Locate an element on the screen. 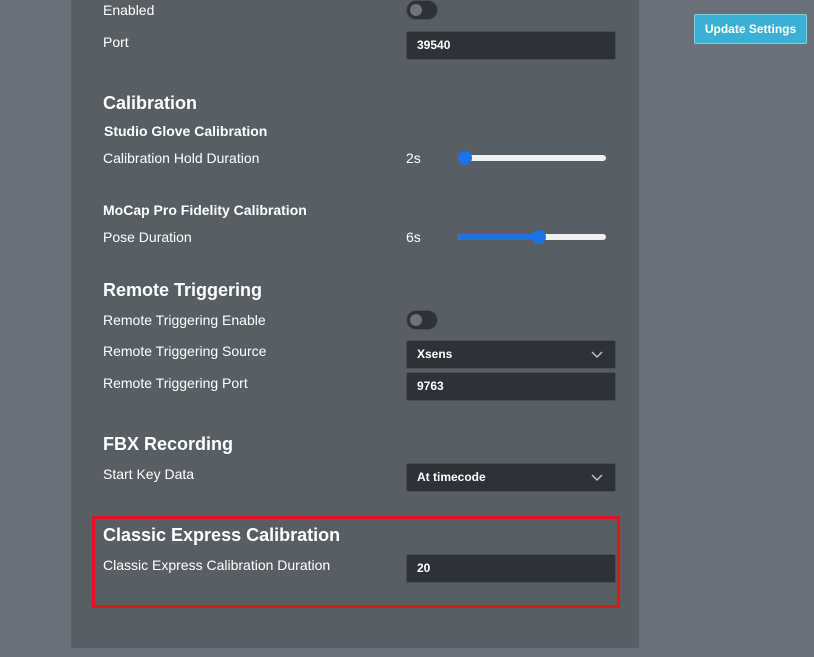 This screenshot has width=814, height=657. pose-duration-label: Pose Duration is located at coordinates (147, 237).